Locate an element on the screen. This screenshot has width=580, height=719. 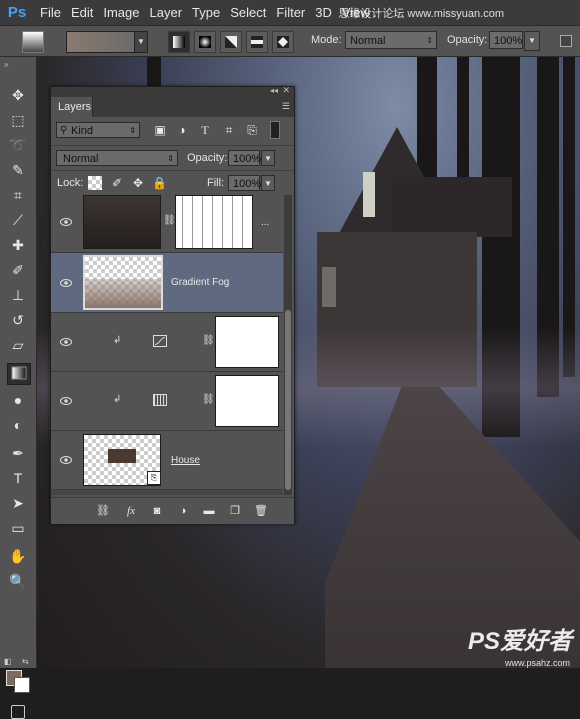
watermark-brand: PS爱好者 is located at coordinates (519, 641).